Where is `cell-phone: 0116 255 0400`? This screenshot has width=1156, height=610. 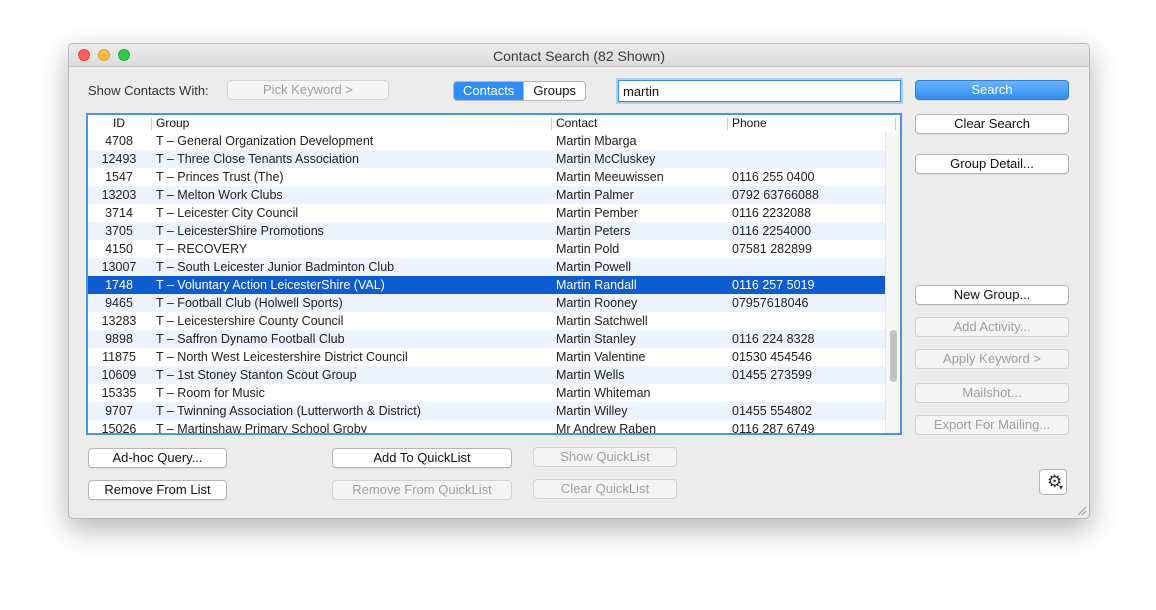 cell-phone: 0116 255 0400 is located at coordinates (773, 177).